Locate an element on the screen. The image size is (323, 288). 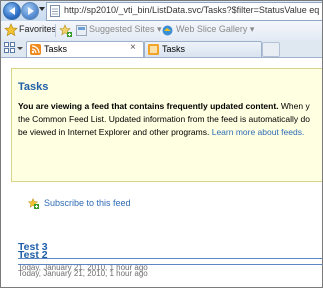
forward-button is located at coordinates (30, 11).